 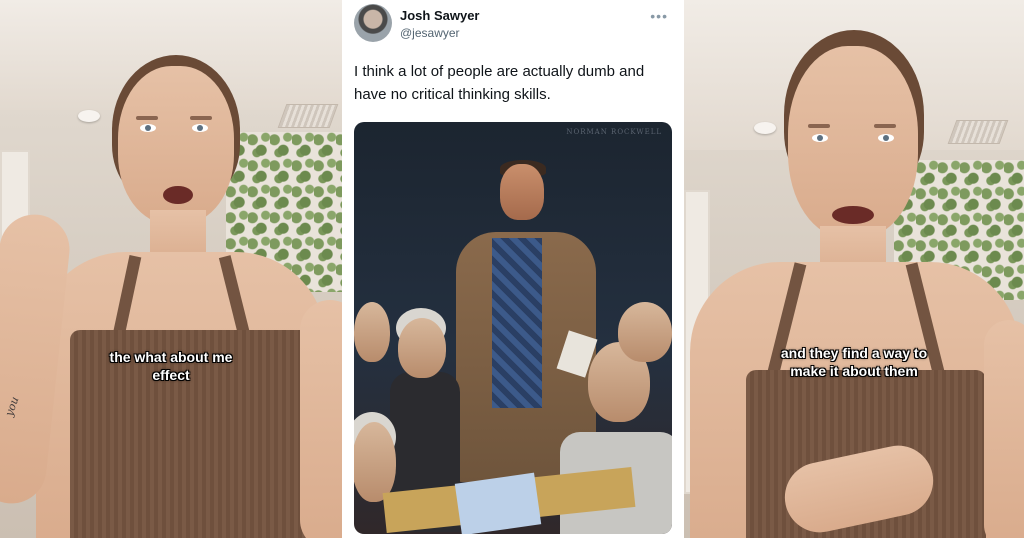 I want to click on more-horizontal-icon: •••, so click(x=659, y=16).